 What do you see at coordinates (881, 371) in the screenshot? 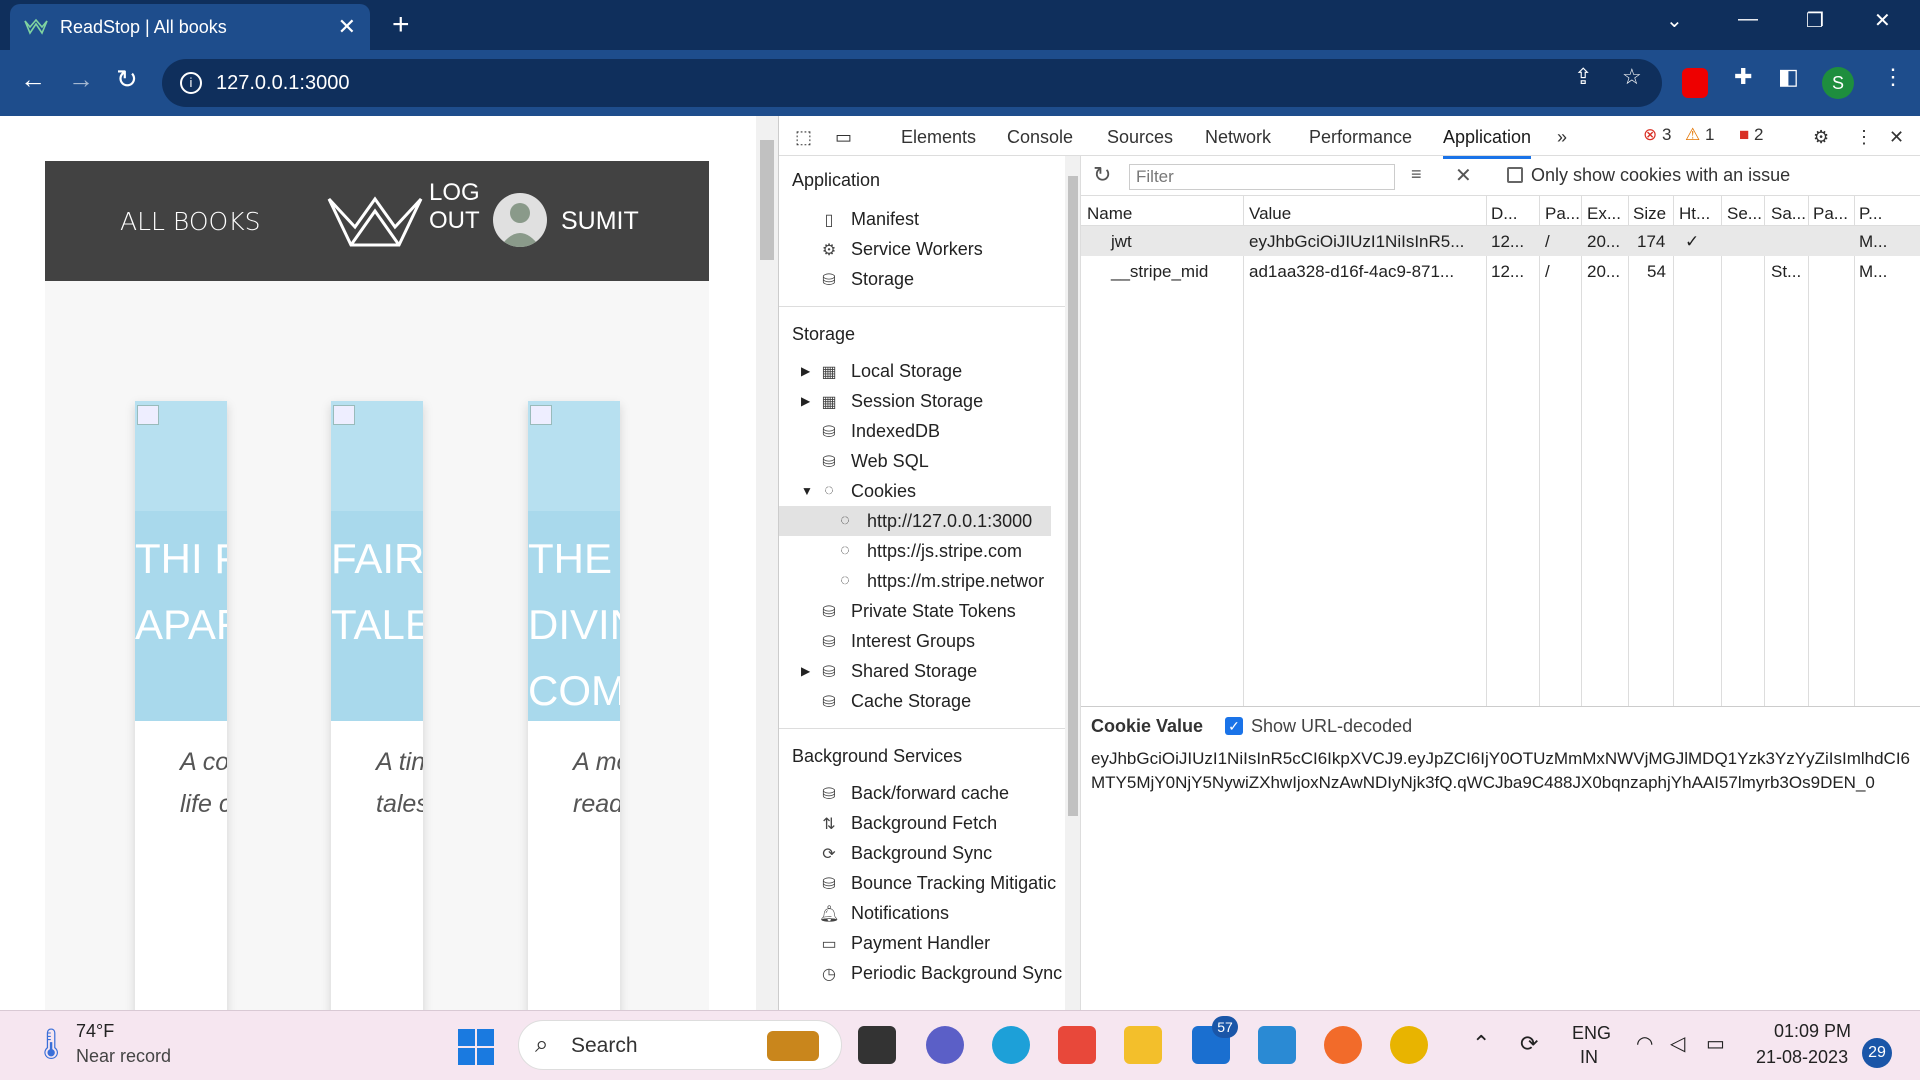
I see `sidebar-item-local-storage: ▶ ▦ Local Storage` at bounding box center [881, 371].